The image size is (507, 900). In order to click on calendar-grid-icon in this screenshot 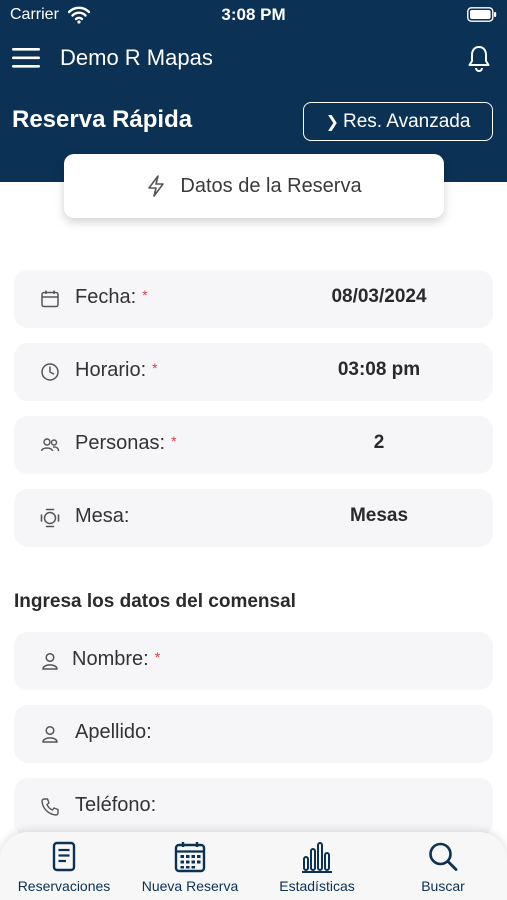, I will do `click(190, 857)`.